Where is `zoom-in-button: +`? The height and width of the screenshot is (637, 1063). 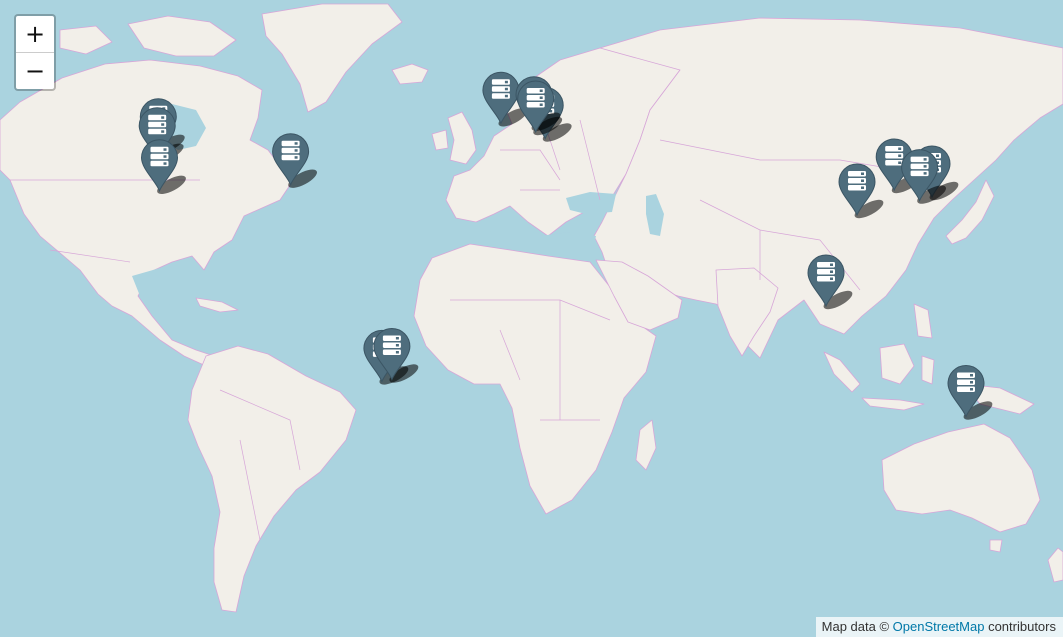 zoom-in-button: + is located at coordinates (35, 34).